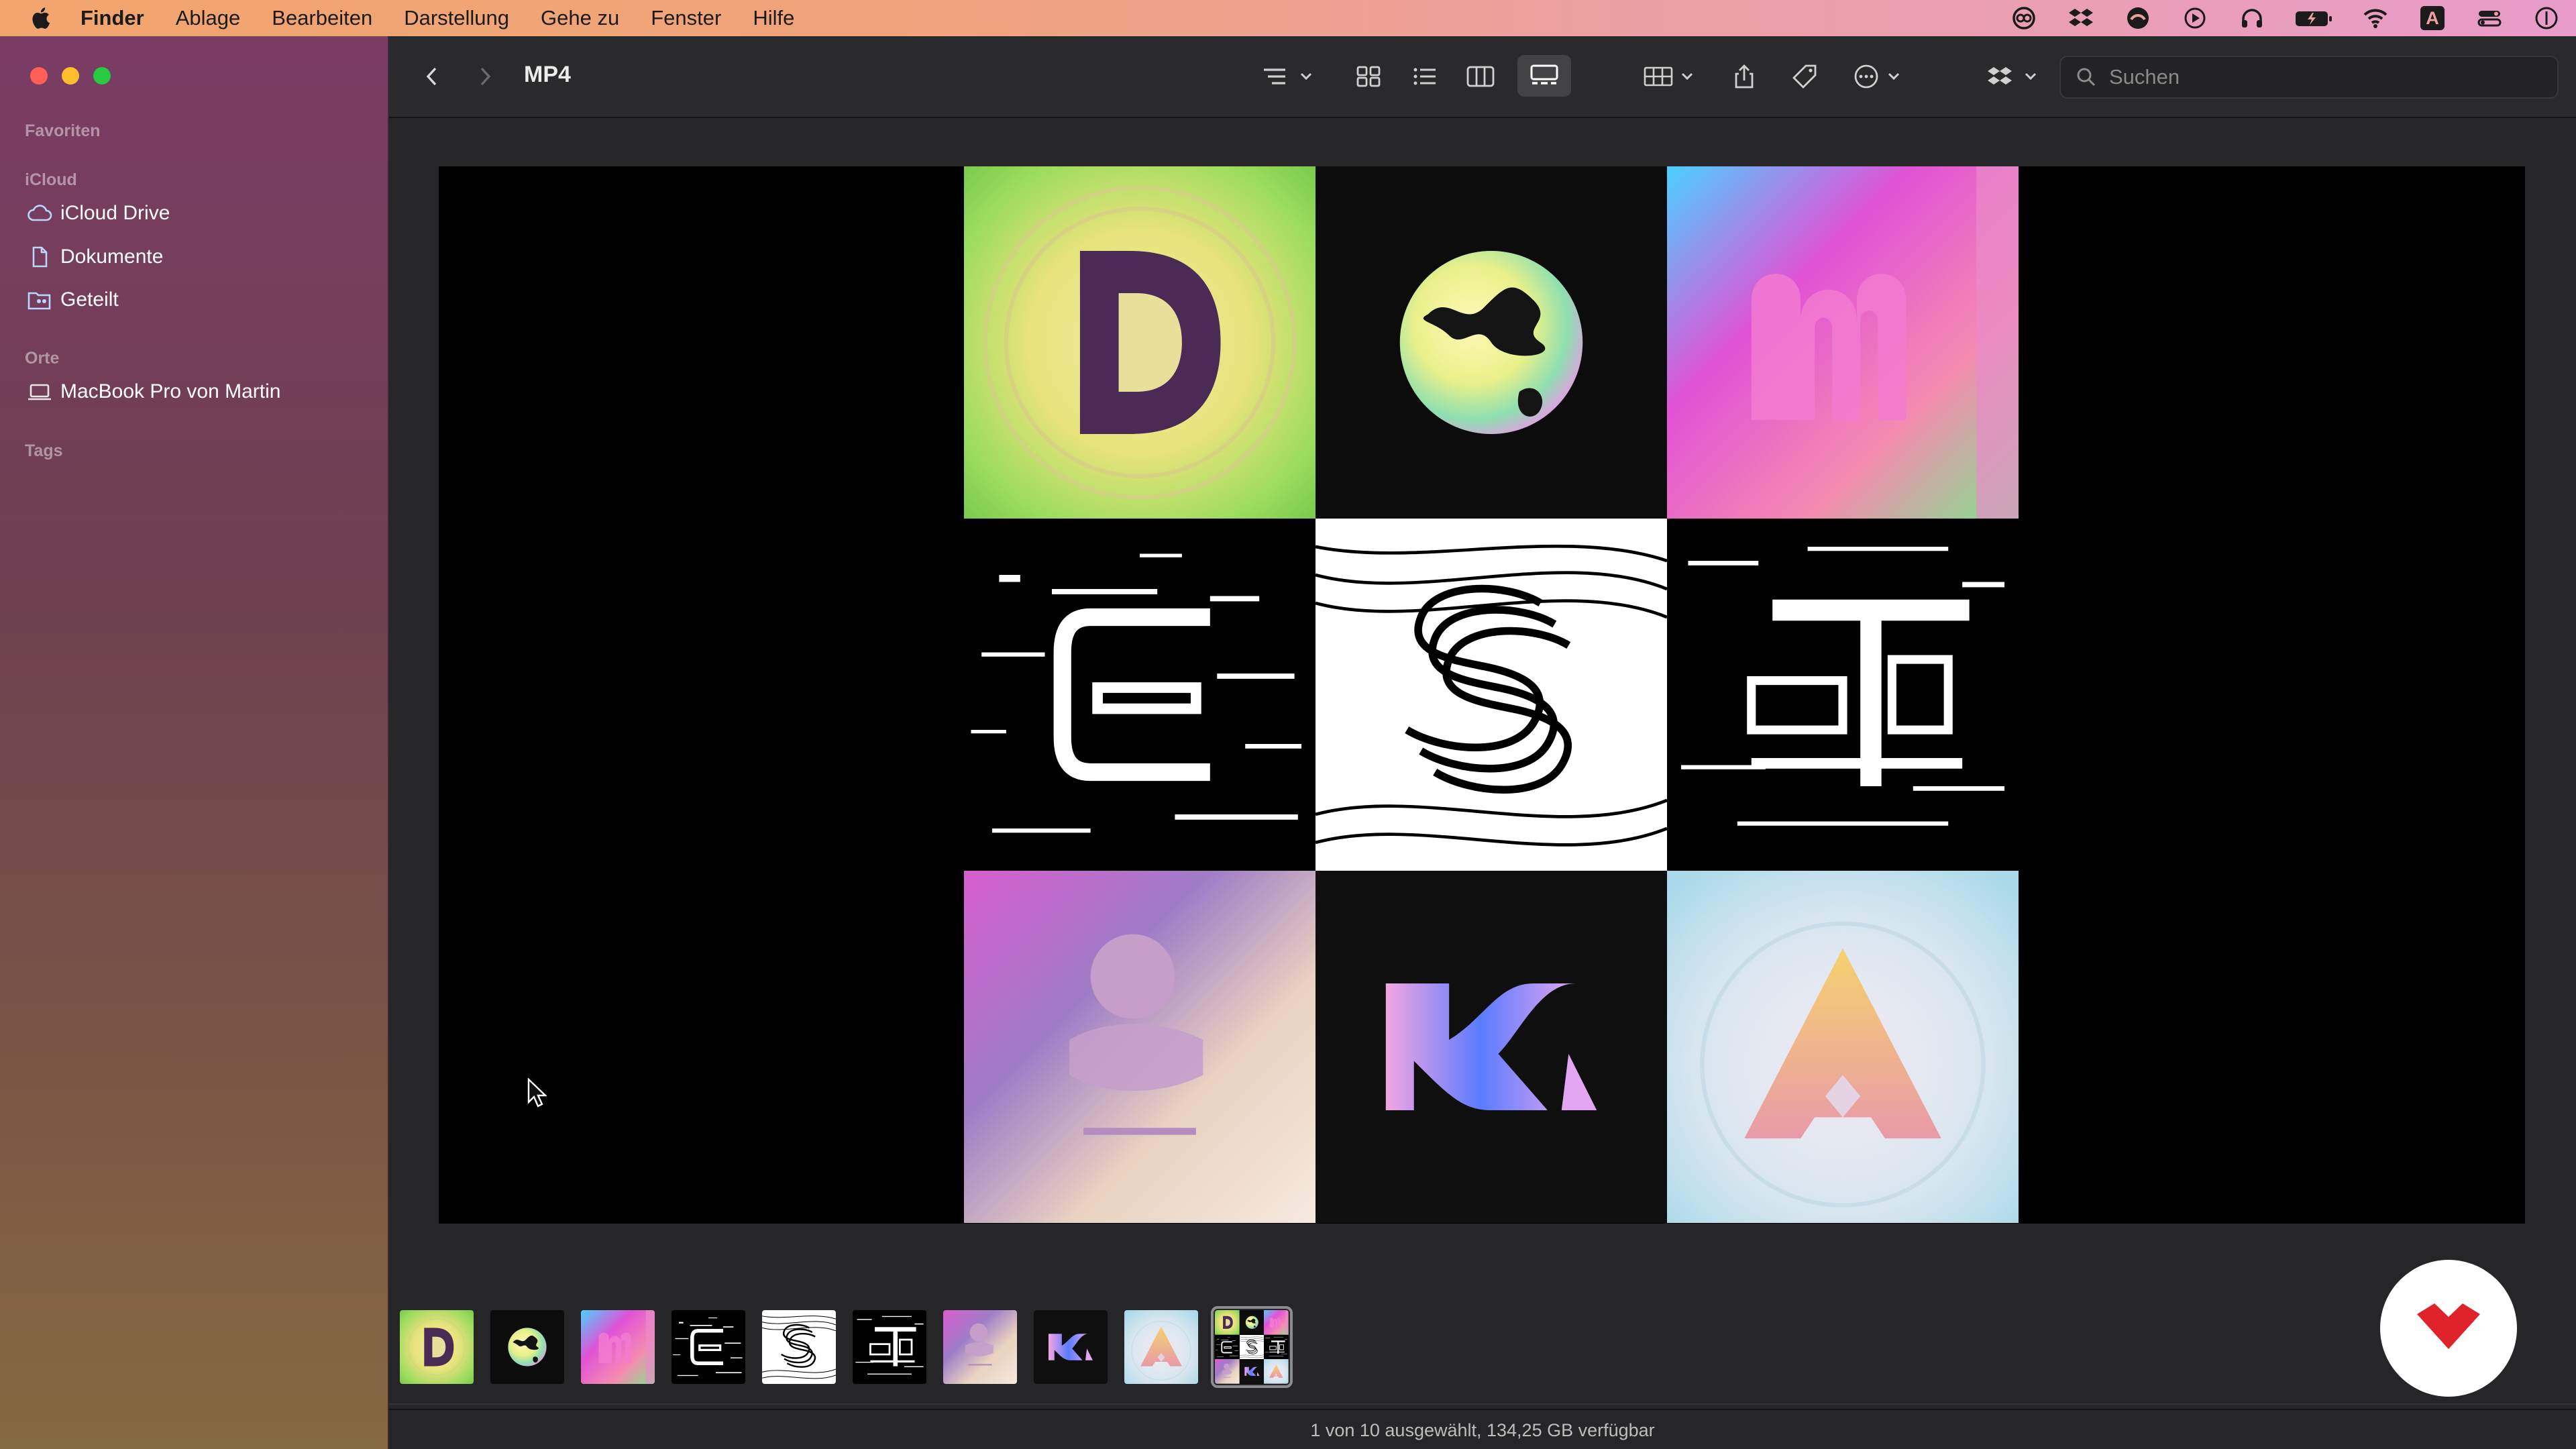 This screenshot has height=1449, width=2576. Describe the element at coordinates (2138, 18) in the screenshot. I see `app-icon` at that location.